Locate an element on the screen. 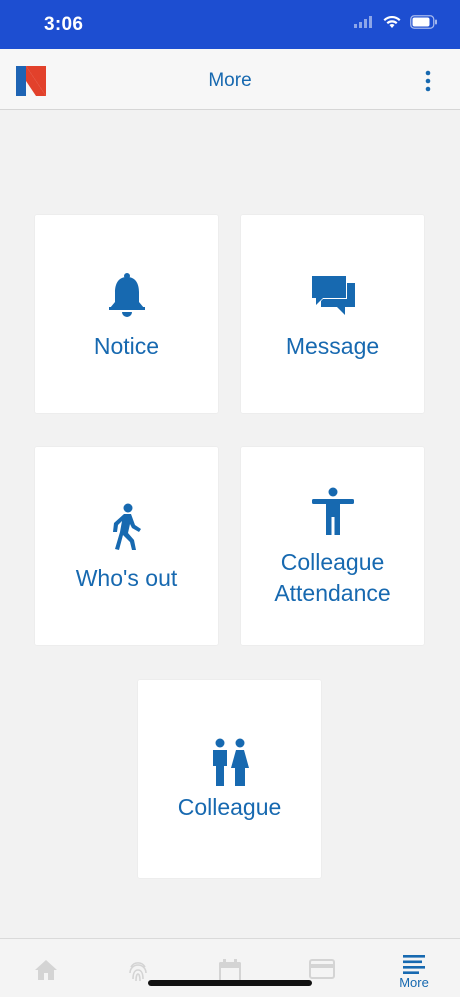 The width and height of the screenshot is (460, 997). notice-label: Notice is located at coordinates (126, 346).